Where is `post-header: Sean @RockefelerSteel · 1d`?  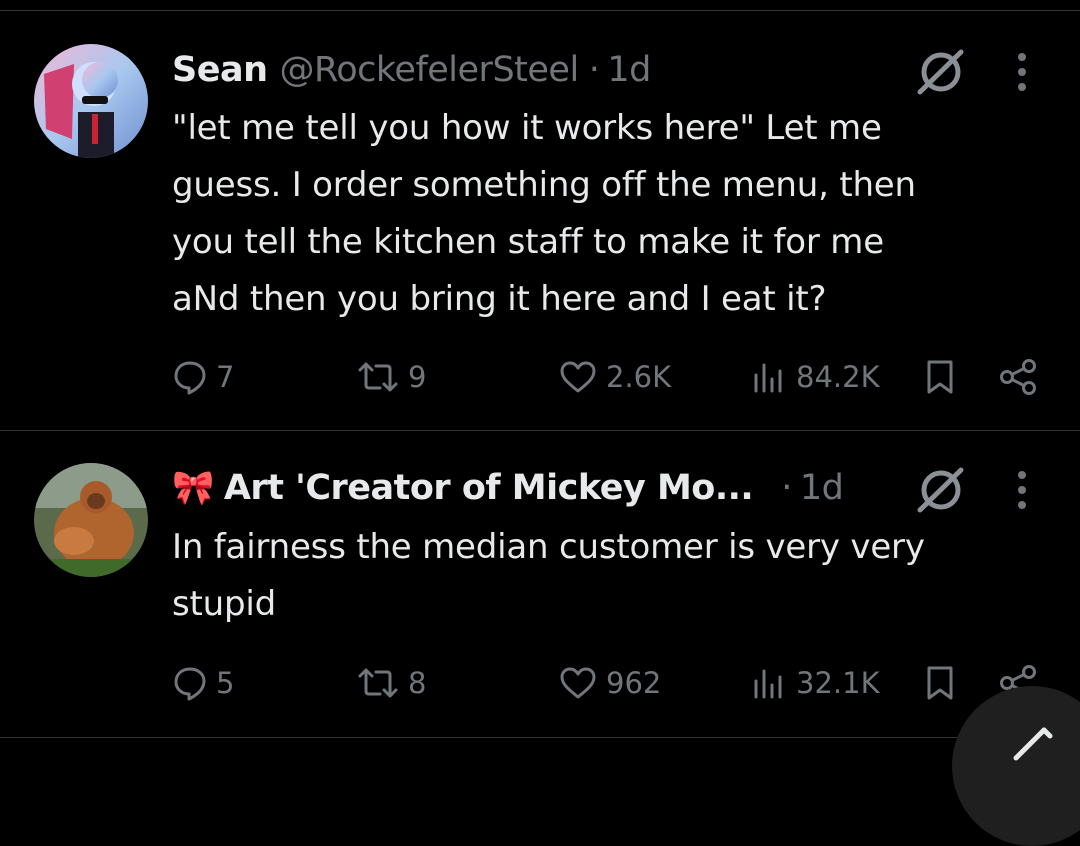
post-header: Sean @RockefelerSteel · 1d is located at coordinates (411, 70).